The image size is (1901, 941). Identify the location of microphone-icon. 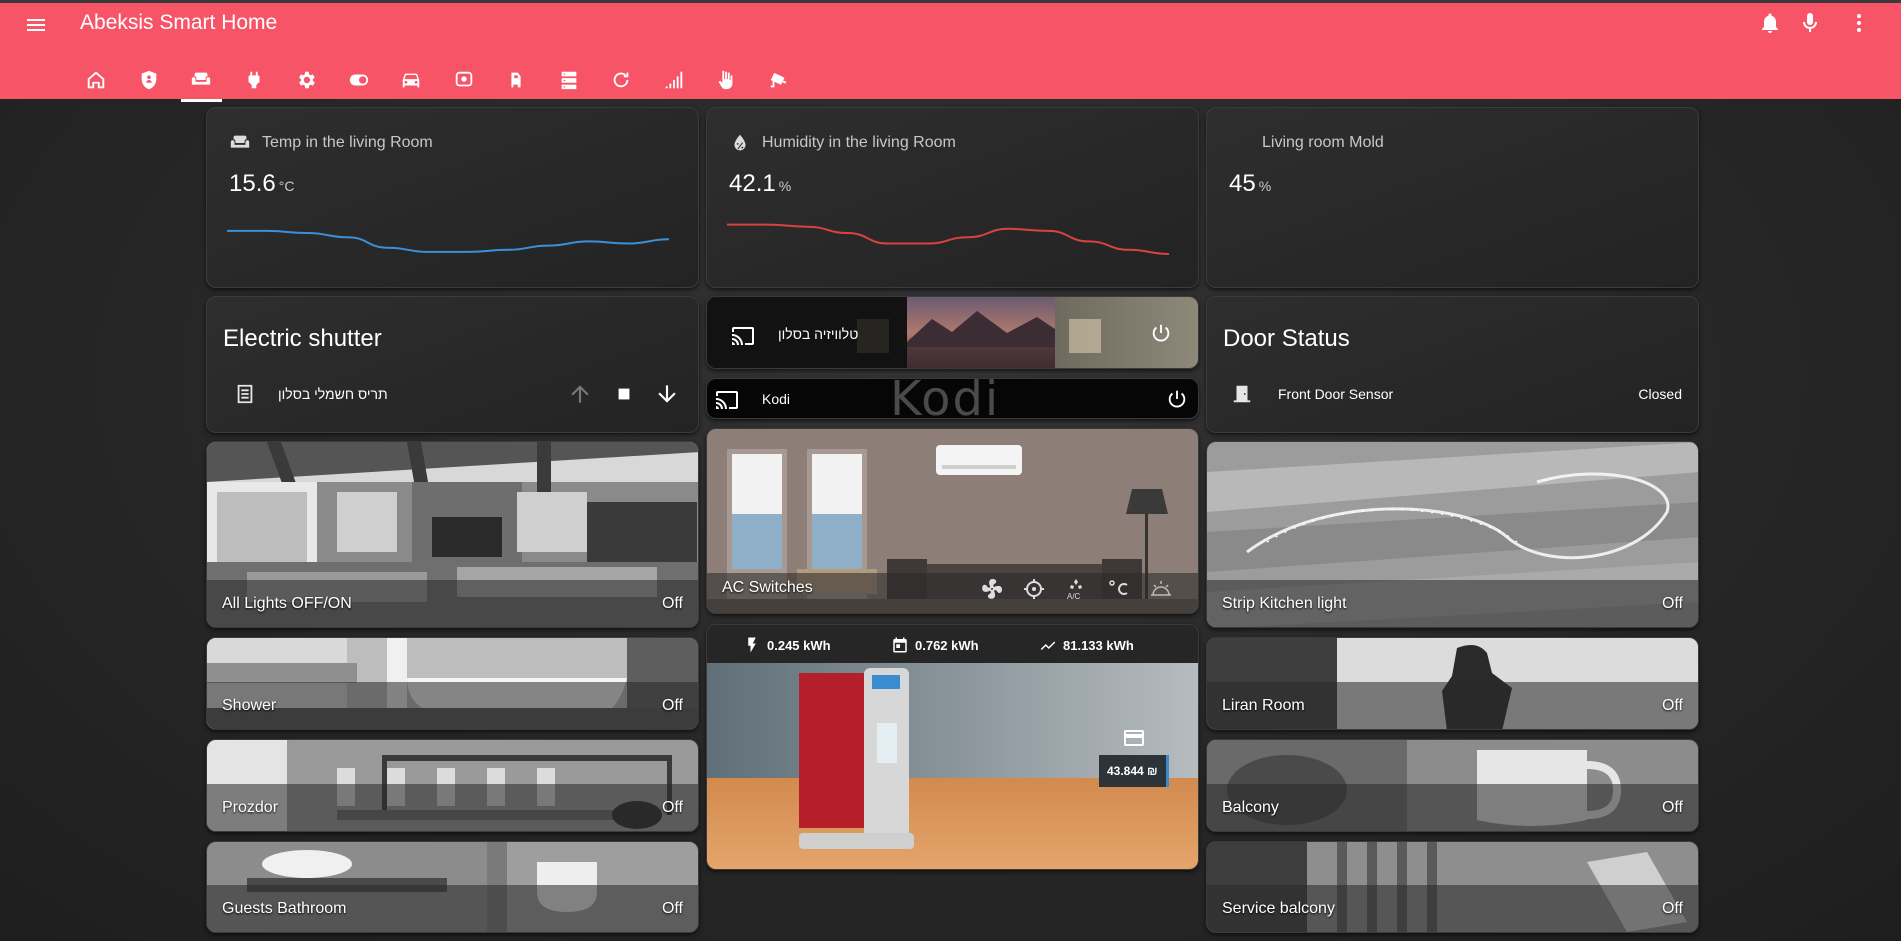
(1810, 23).